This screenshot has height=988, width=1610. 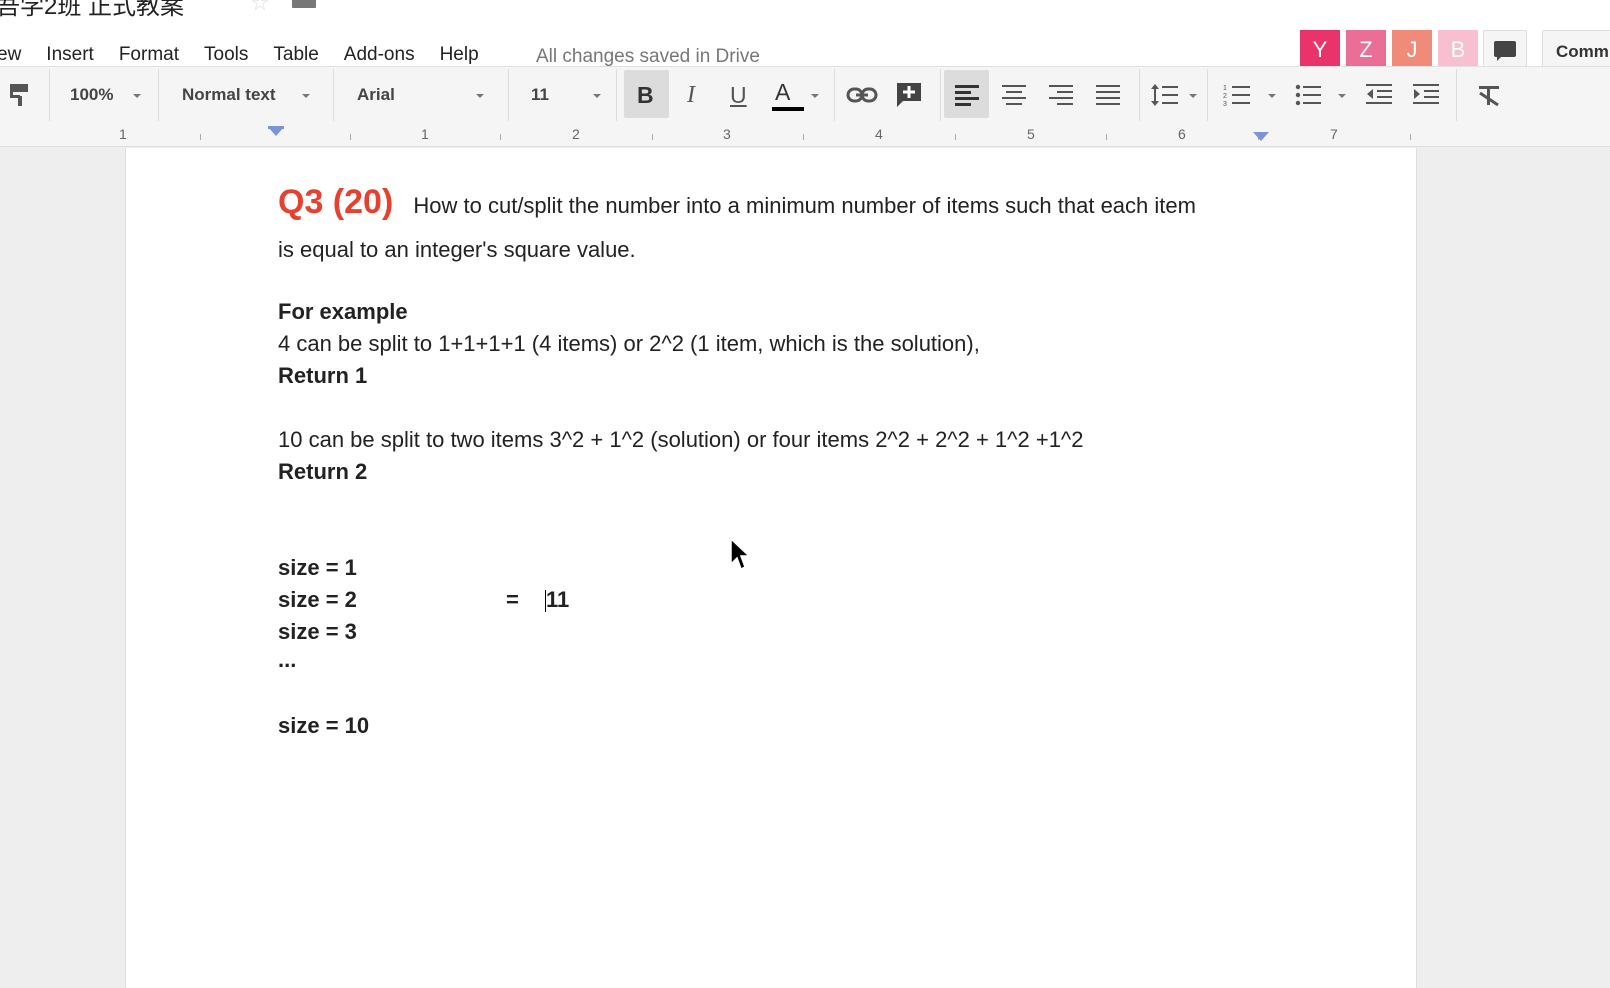 I want to click on increase-indent-icon, so click(x=1426, y=95).